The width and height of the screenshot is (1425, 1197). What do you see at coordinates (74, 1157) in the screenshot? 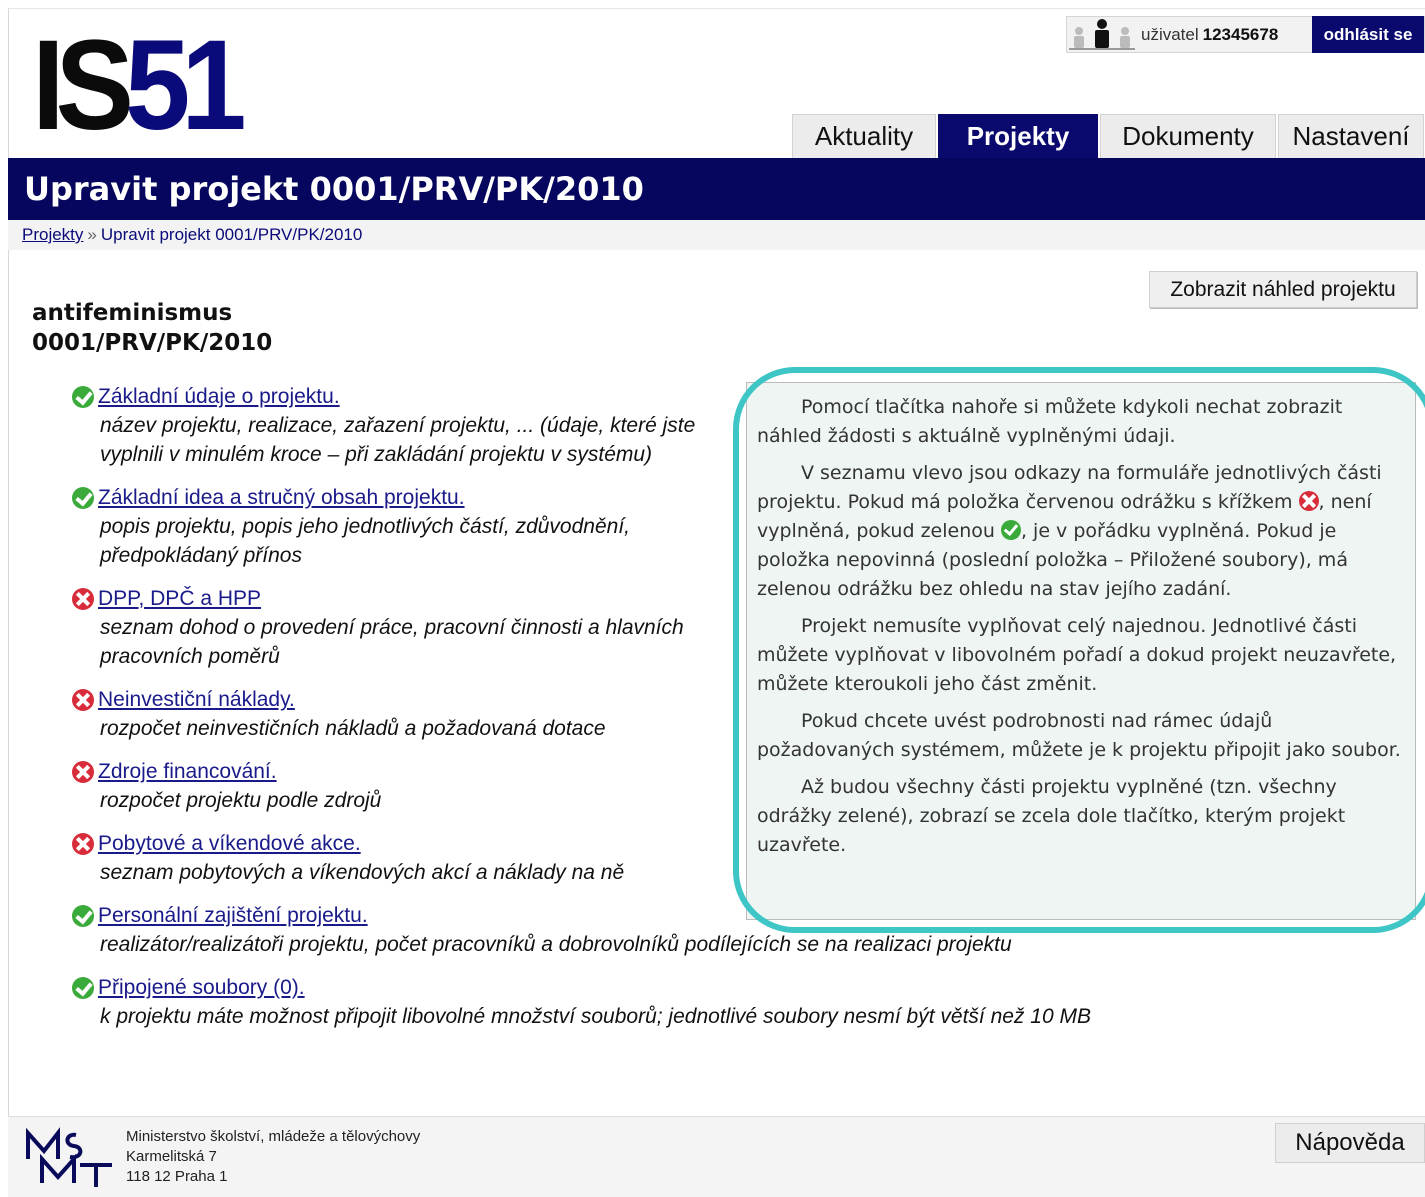
I see `msmt-logo` at bounding box center [74, 1157].